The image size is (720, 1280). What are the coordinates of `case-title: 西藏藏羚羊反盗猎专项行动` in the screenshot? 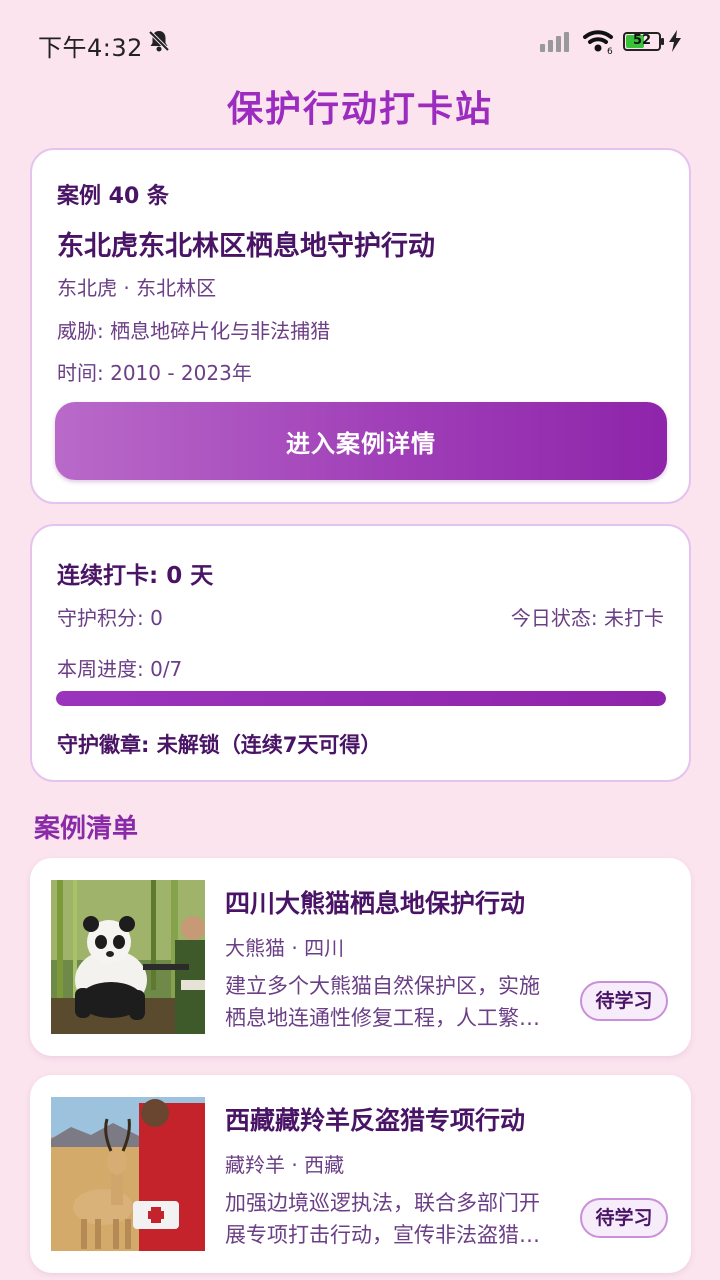 It's located at (375, 1120).